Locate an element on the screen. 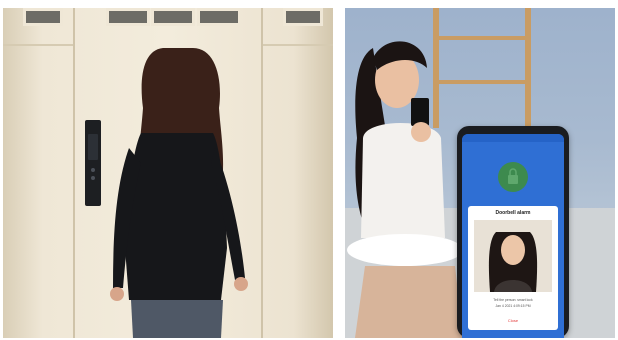 The height and width of the screenshot is (340, 618). bookshelf is located at coordinates (528, 68).